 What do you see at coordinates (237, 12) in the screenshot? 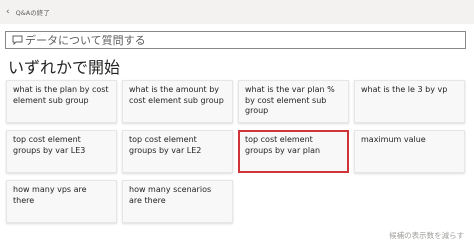
I see `top-bar: ‹ Q&Aの終了` at bounding box center [237, 12].